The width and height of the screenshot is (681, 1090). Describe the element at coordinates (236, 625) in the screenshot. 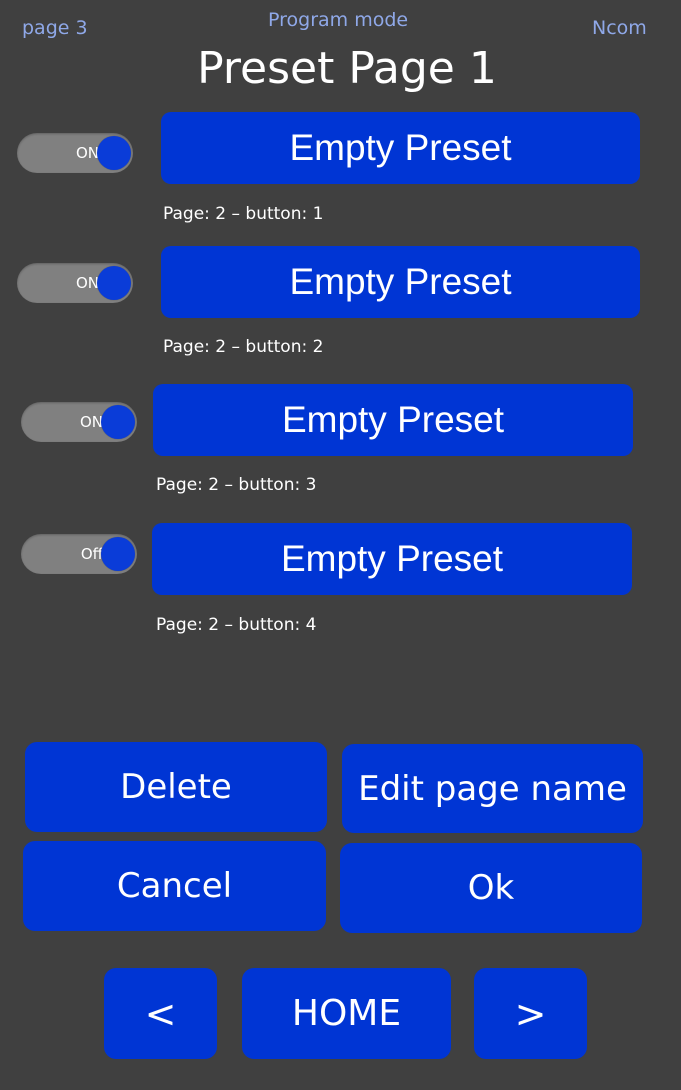

I see `preset-caption-4: Page: 2 – button: 4` at that location.